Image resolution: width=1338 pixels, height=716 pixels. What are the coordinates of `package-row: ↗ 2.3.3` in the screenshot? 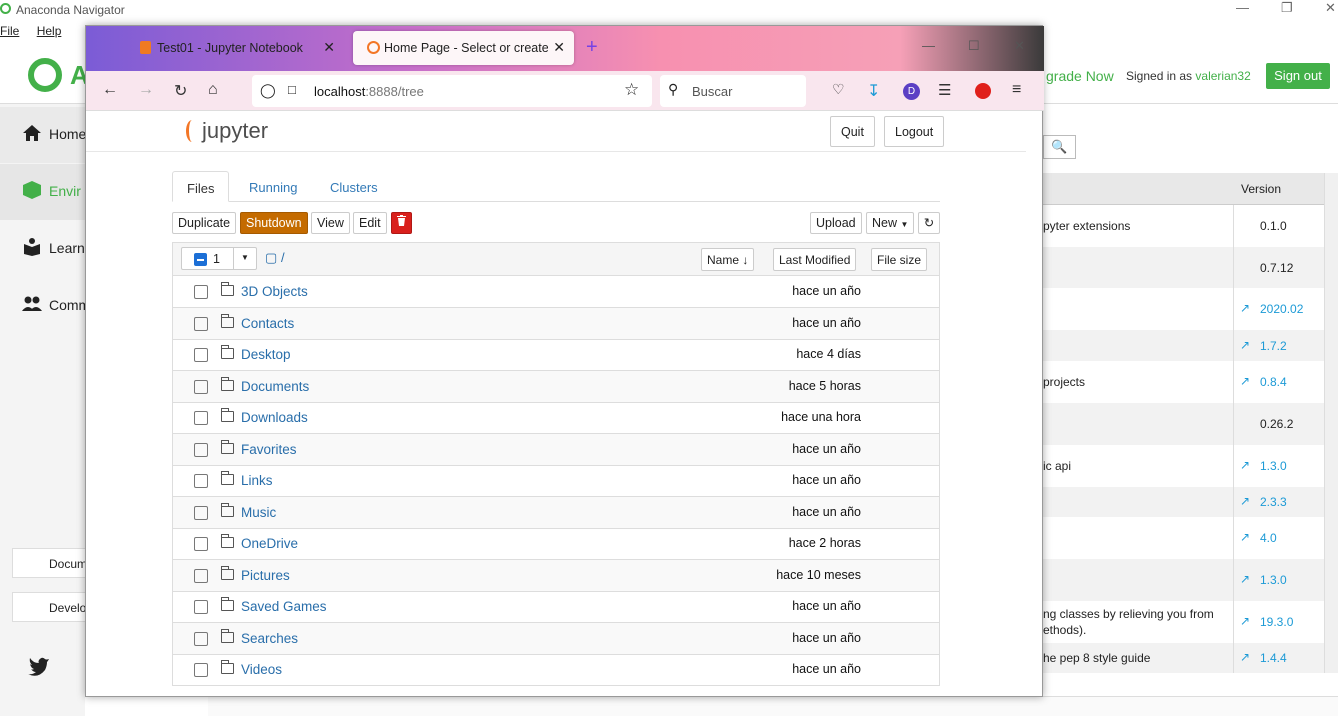 It's located at (1184, 502).